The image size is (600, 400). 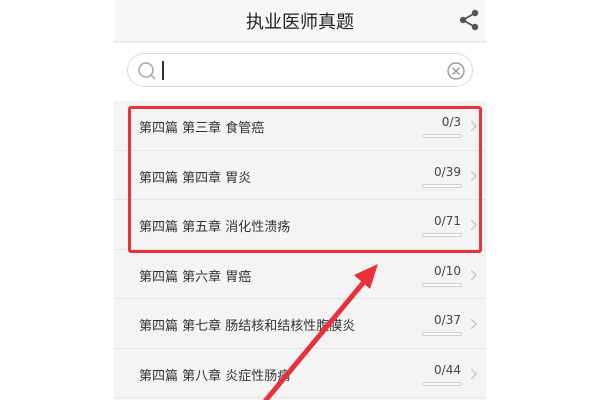 I want to click on list-item: 第四篇 第三章 食管癌 0/3, so click(x=300, y=126).